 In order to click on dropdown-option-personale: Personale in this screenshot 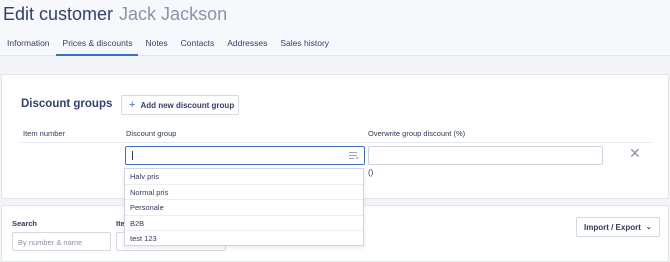, I will do `click(244, 208)`.